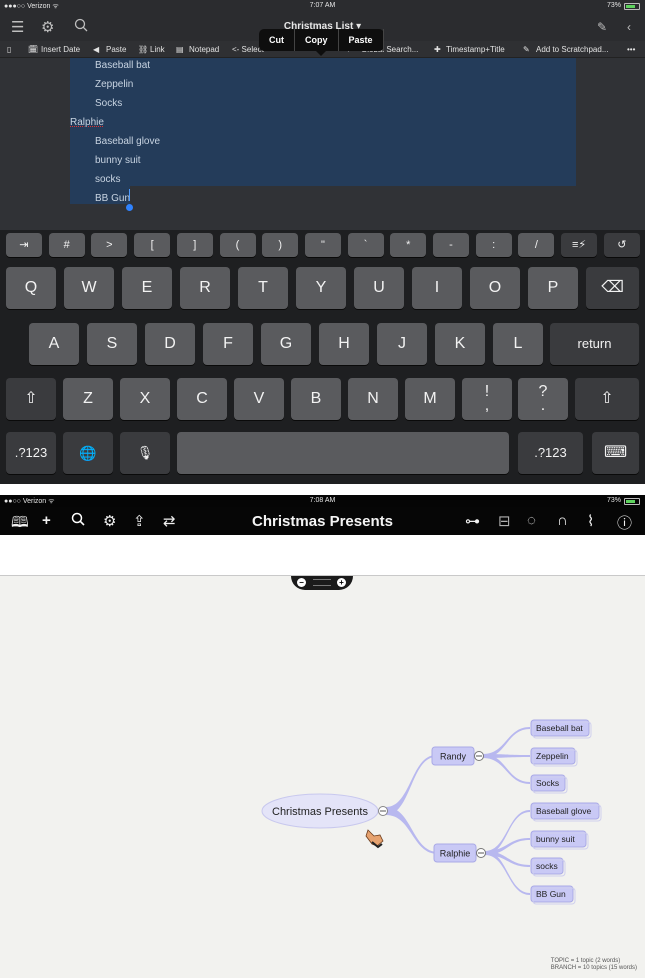 Image resolution: width=645 pixels, height=978 pixels. What do you see at coordinates (341, 582) in the screenshot?
I see `zoom-in-button: +` at bounding box center [341, 582].